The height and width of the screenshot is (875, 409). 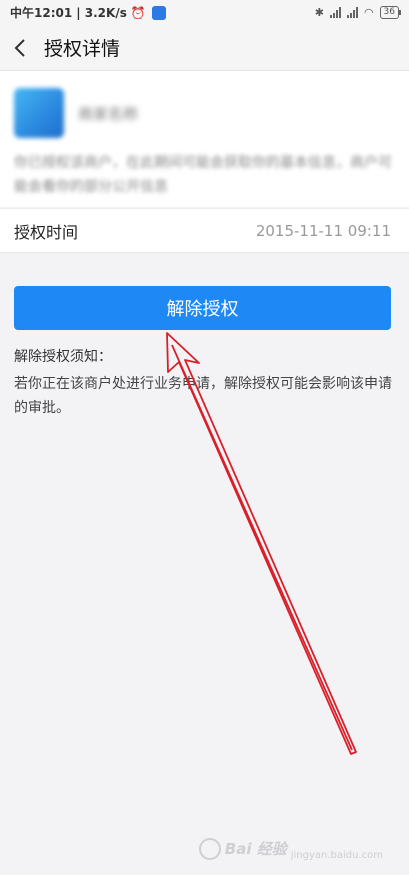 What do you see at coordinates (204, 12) in the screenshot?
I see `status-bar: 中午12:01 | 3.2K/s ⏰ ✱ ◠ 36` at bounding box center [204, 12].